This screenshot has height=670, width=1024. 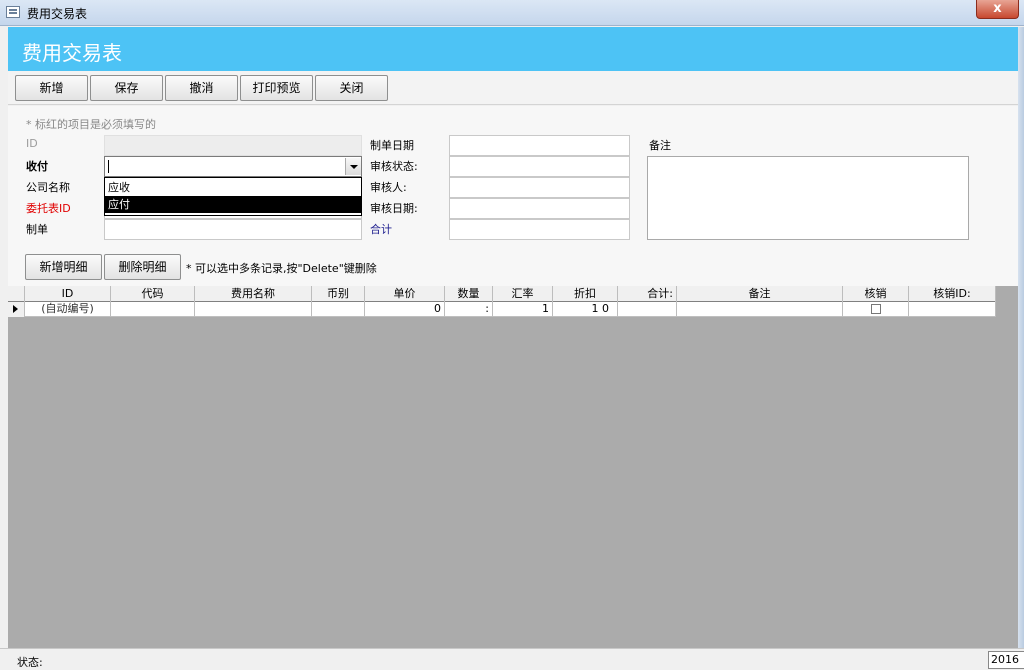 I want to click on required-hint: * 标红的项目是必须填写的, so click(x=91, y=124).